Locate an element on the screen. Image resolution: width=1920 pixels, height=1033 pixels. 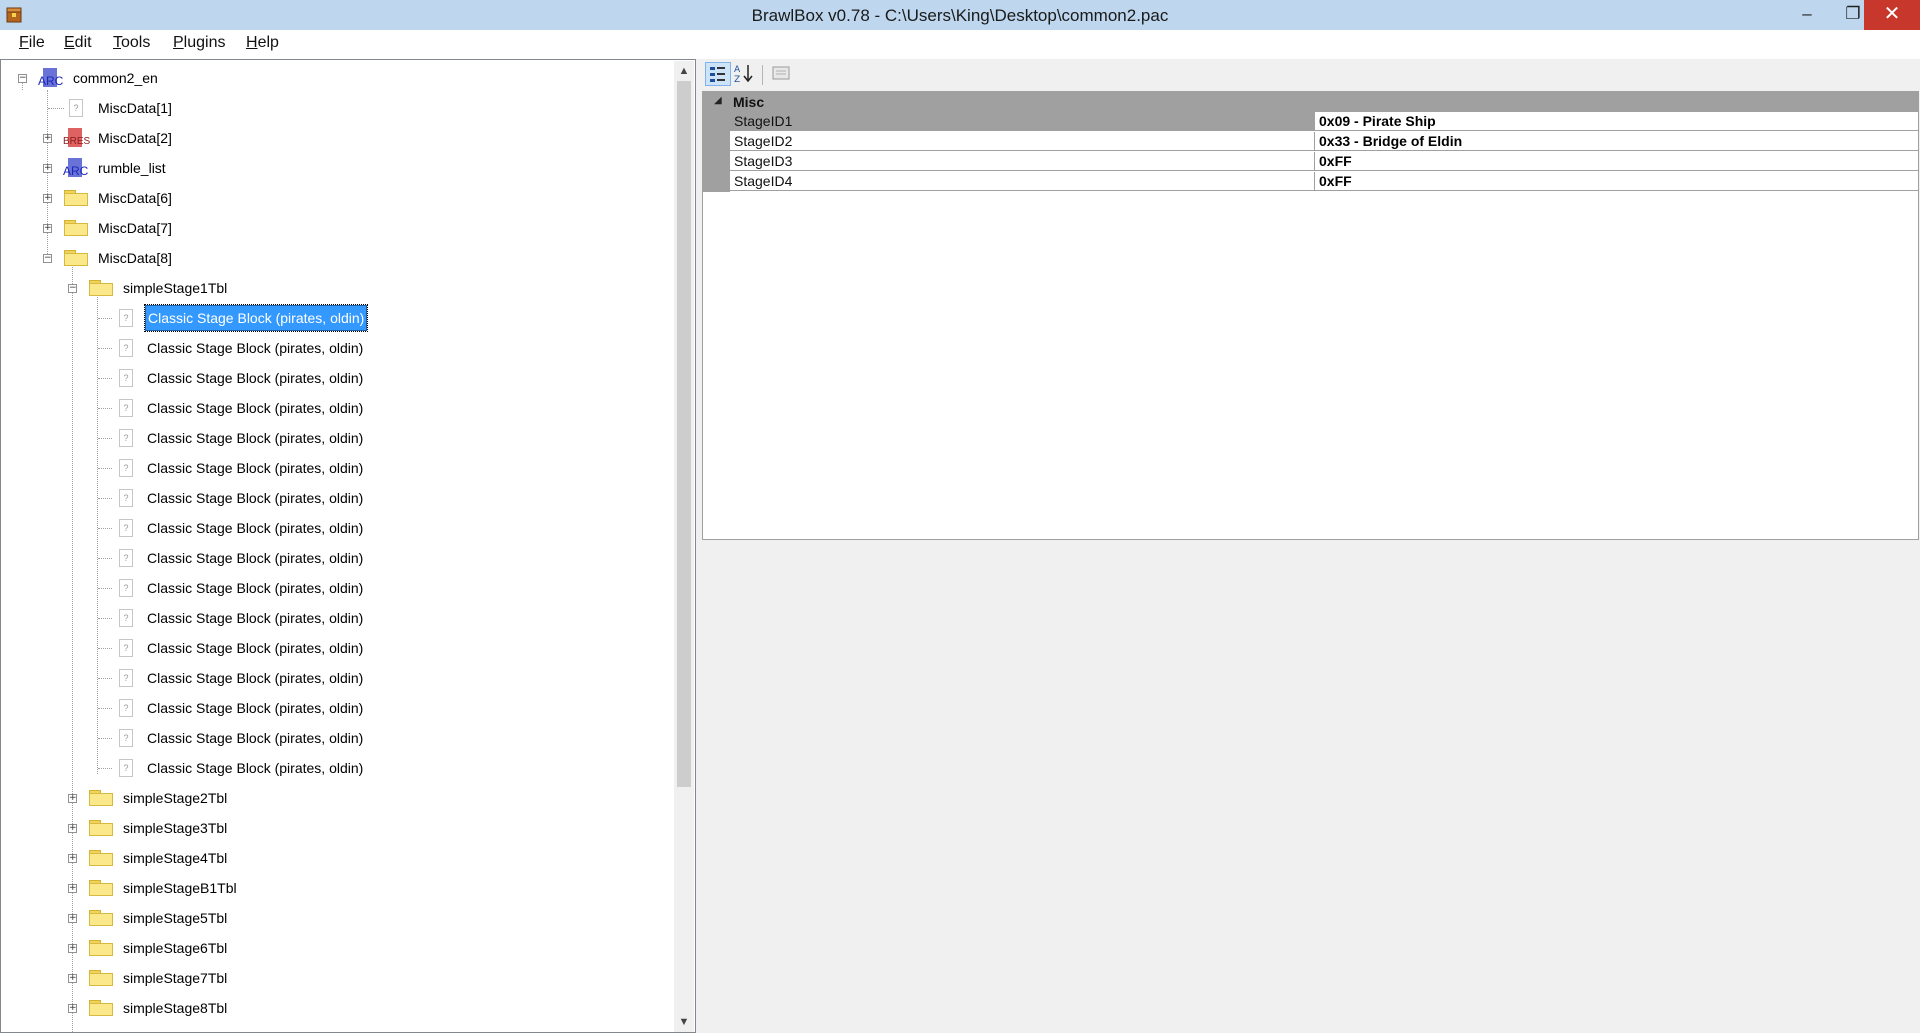
svg-text: Z is located at coordinates (737, 79).